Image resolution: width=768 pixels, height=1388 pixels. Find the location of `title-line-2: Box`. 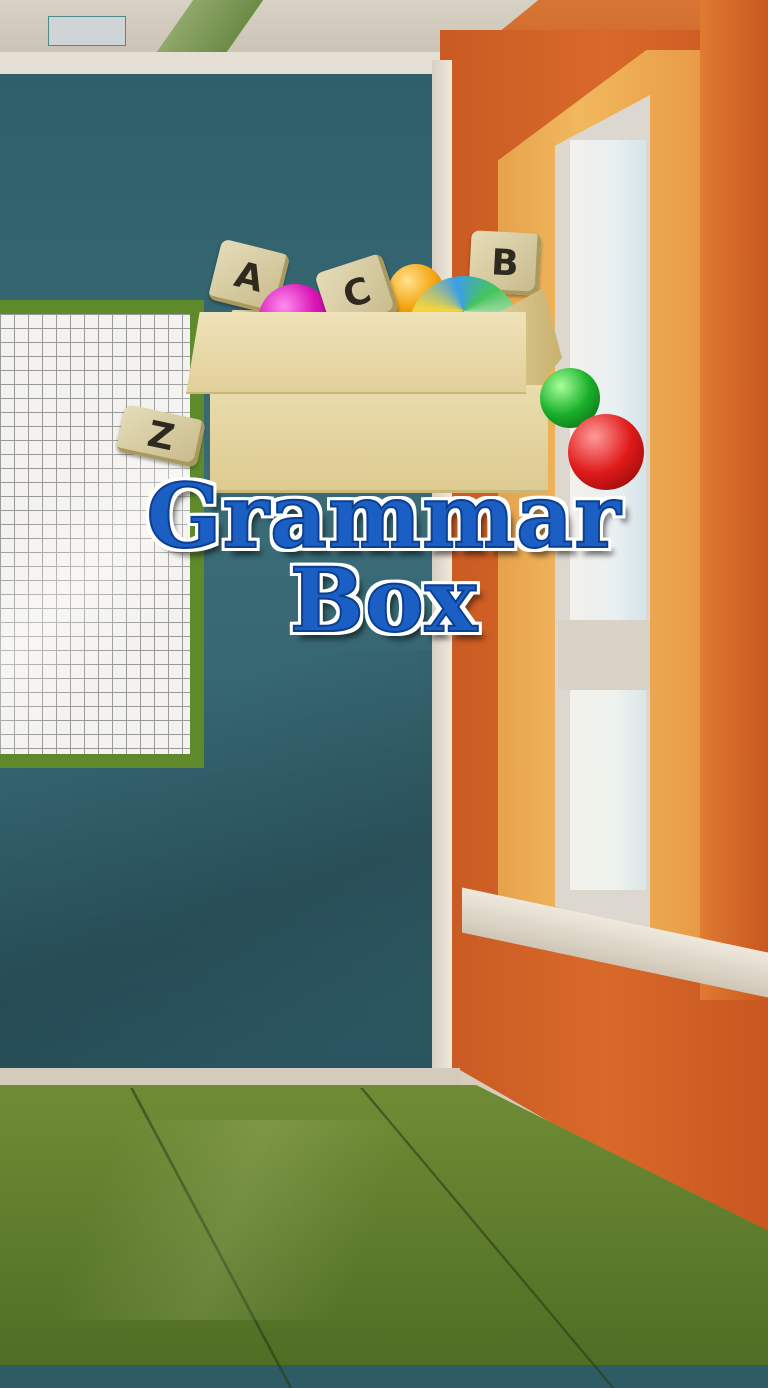

title-line-2: Box is located at coordinates (384, 600).